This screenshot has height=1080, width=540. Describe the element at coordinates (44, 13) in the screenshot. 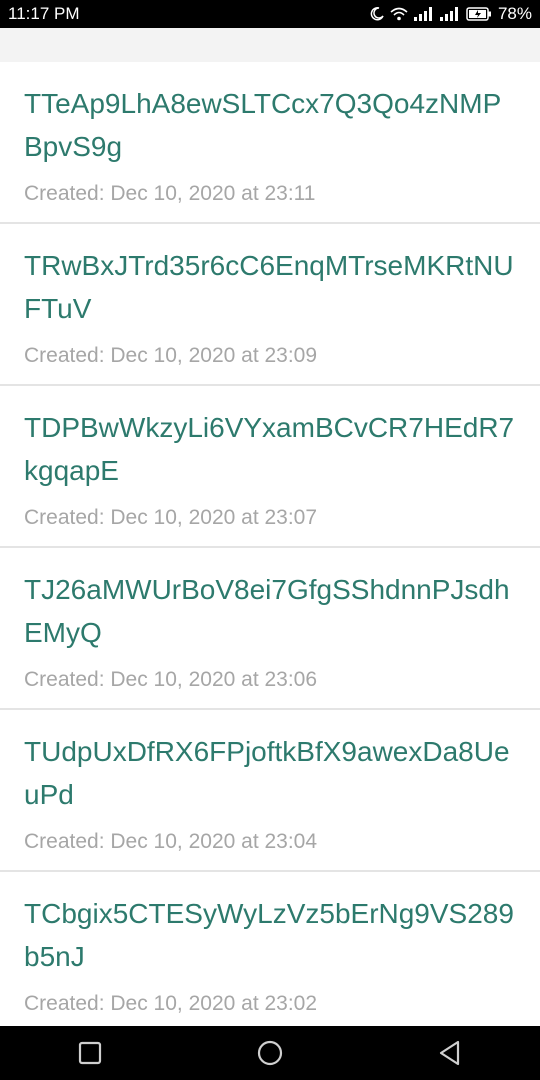

I see `status-time: 11:17 PM` at that location.